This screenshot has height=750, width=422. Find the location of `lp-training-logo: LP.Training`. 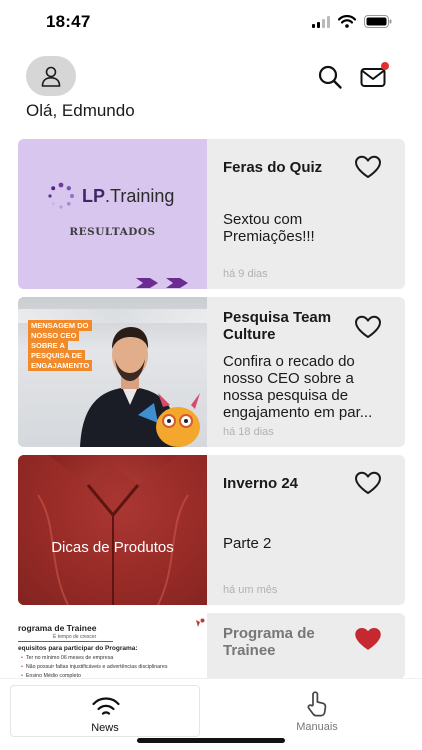

lp-training-logo: LP.Training is located at coordinates (110, 196).